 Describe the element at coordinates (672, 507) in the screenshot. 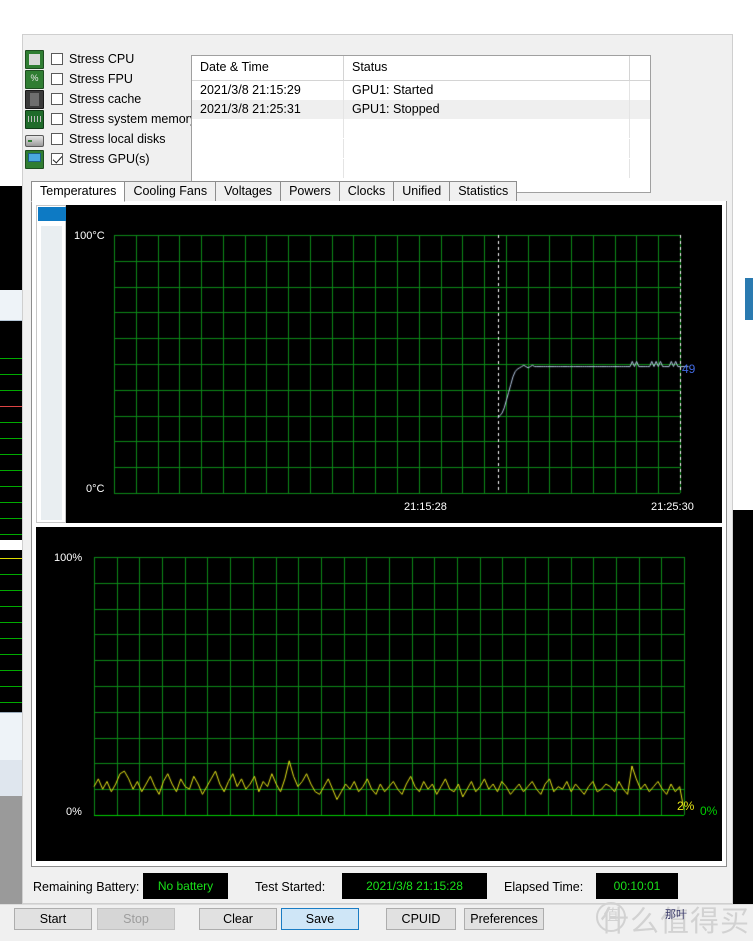

I see `temp-axis-xtick-end: 21:25:30` at that location.